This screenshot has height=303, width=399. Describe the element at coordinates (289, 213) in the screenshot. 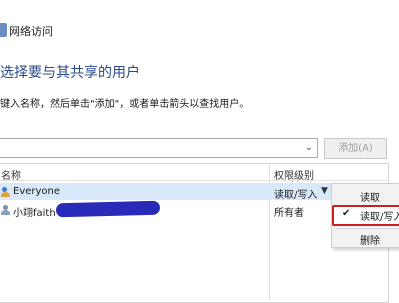

I see `permission-value: 所有者` at that location.